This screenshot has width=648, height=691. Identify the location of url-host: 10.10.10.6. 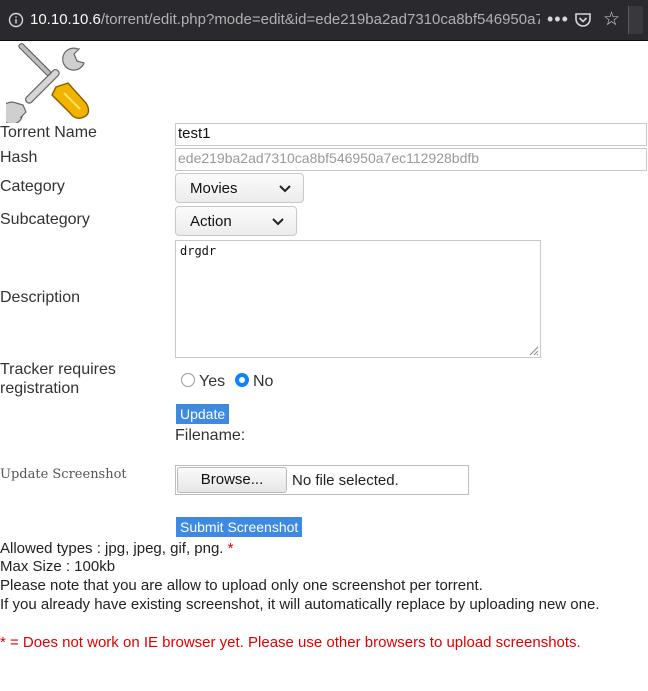
(65, 19).